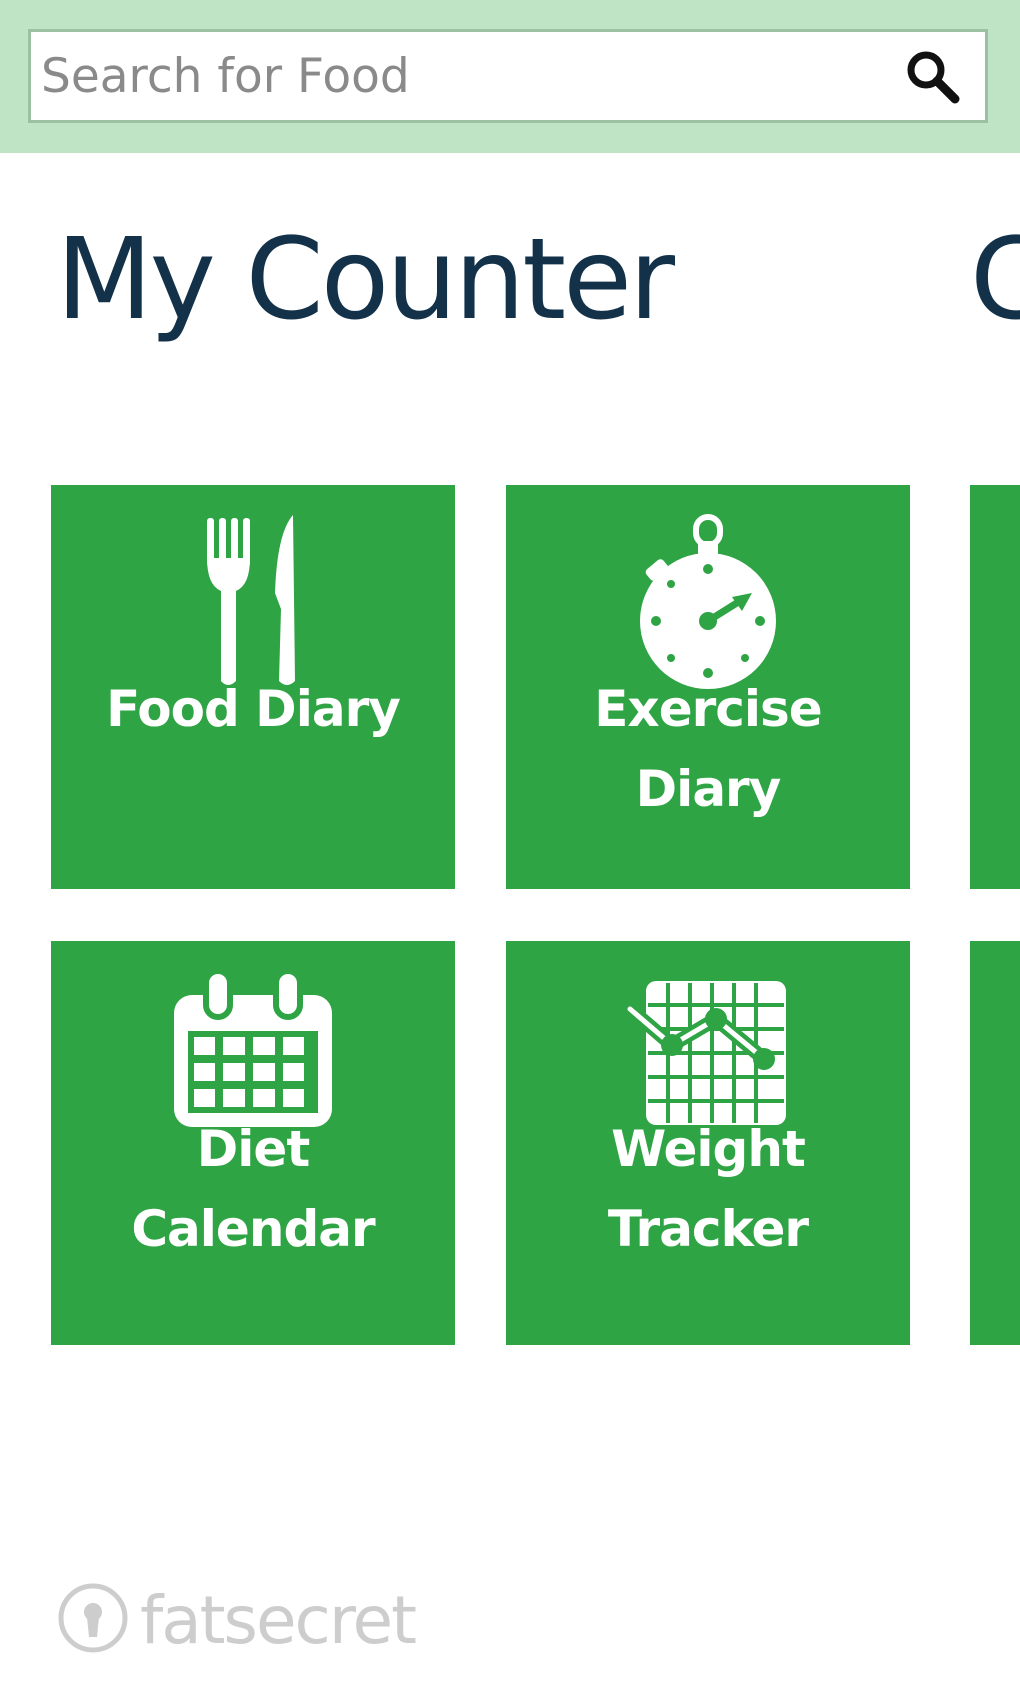 The image size is (1020, 1701). What do you see at coordinates (93, 1620) in the screenshot?
I see `fatsecret-logo-icon` at bounding box center [93, 1620].